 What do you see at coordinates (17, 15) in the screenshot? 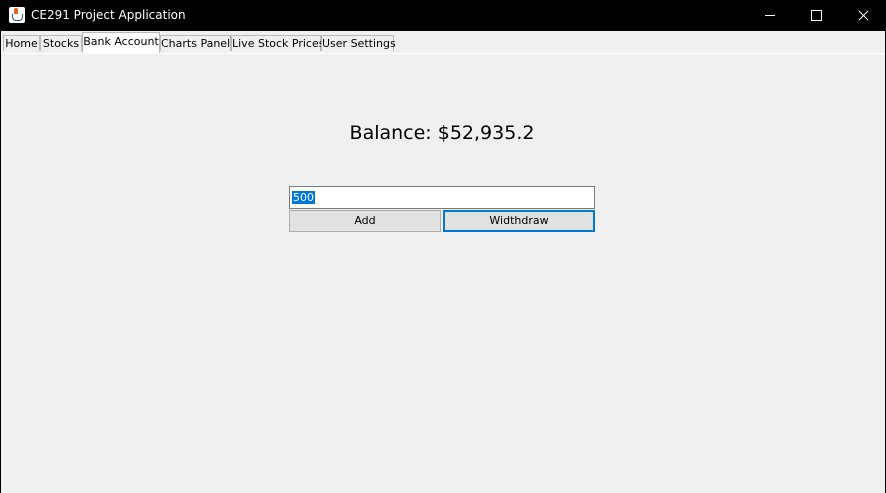
I see `java-cup-icon` at bounding box center [17, 15].